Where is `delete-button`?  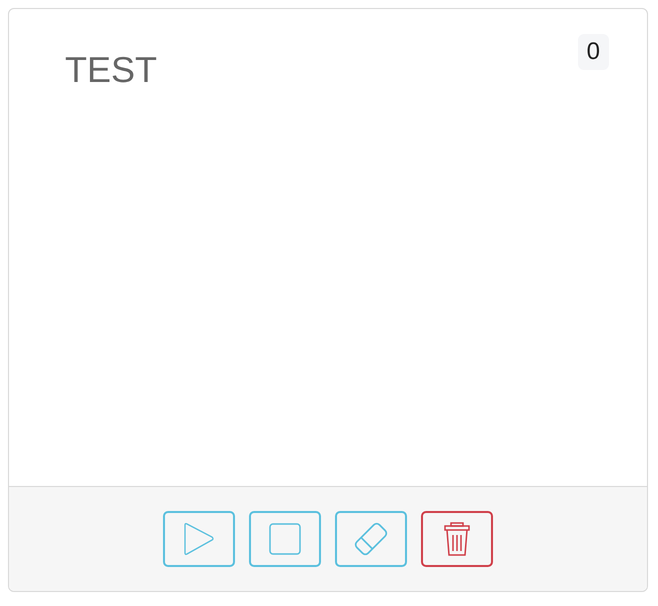
delete-button is located at coordinates (457, 539).